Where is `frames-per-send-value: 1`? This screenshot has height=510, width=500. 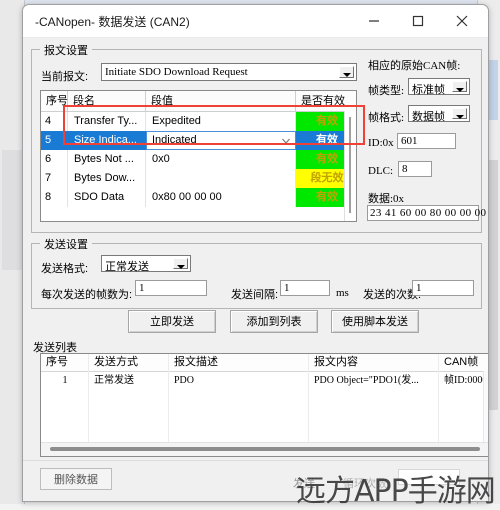
frames-per-send-value: 1 is located at coordinates (142, 288).